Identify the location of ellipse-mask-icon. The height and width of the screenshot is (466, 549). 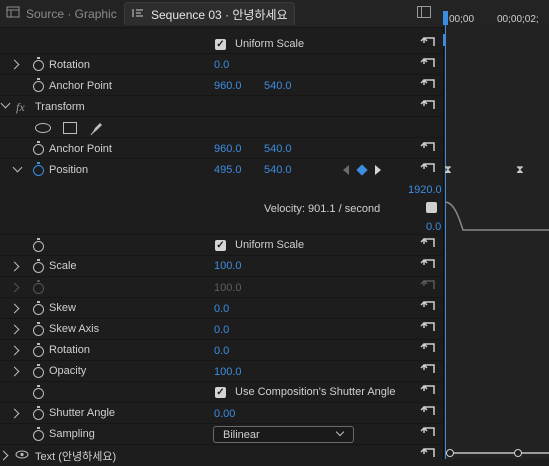
(43, 128).